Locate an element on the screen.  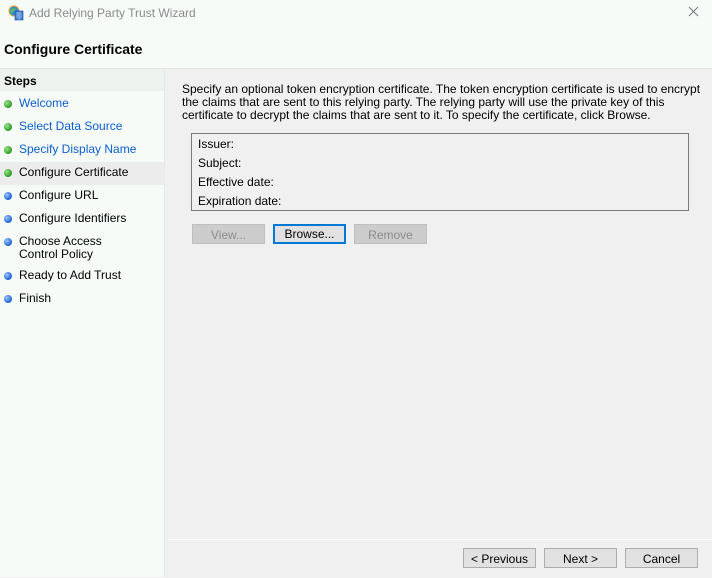
step-configure-identifiers: Configure Identifiers is located at coordinates (82, 219).